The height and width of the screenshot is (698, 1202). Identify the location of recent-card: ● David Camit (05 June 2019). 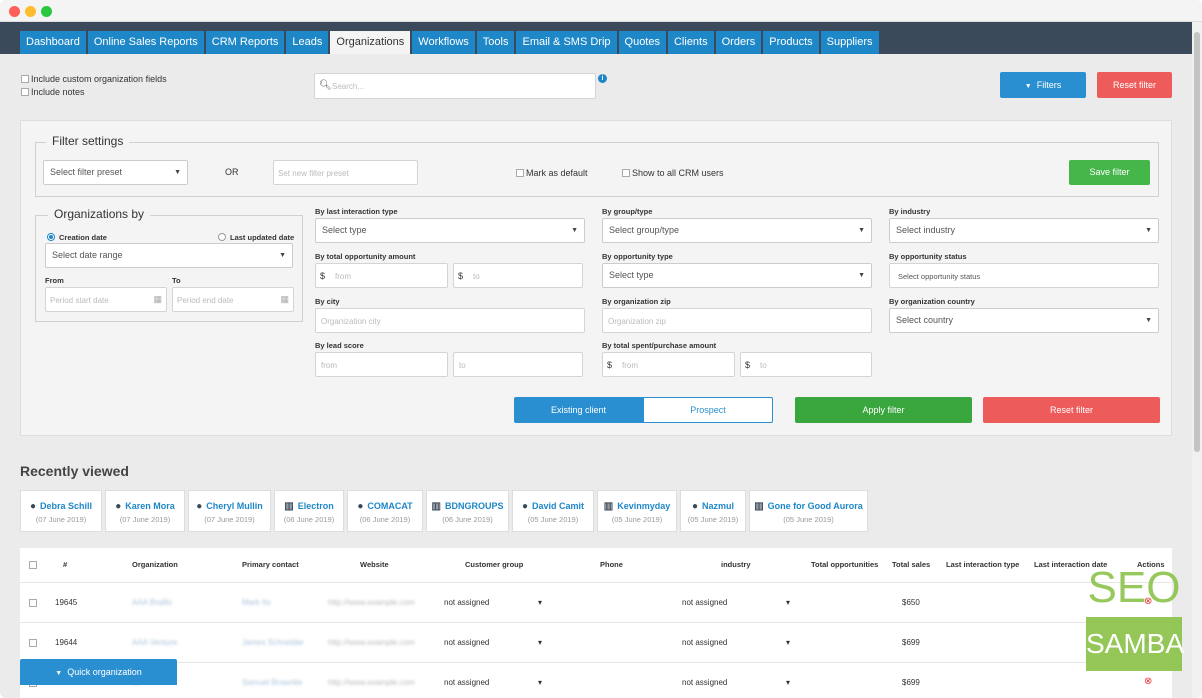
(553, 511).